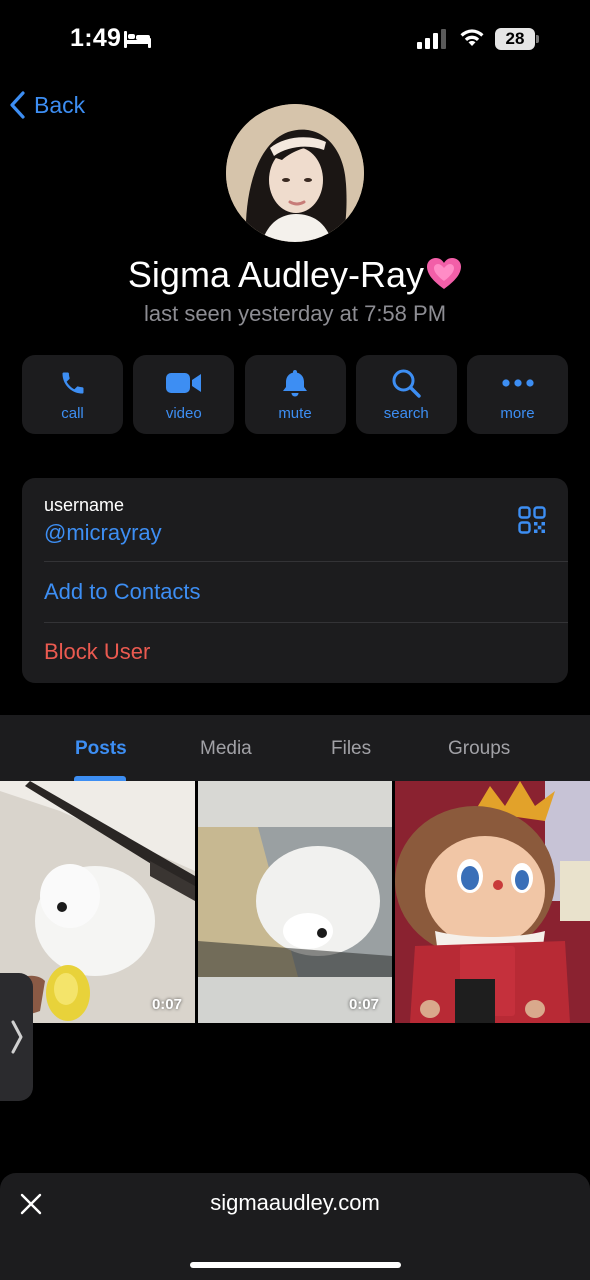 The height and width of the screenshot is (1280, 590). What do you see at coordinates (137, 41) in the screenshot?
I see `bed-icon` at bounding box center [137, 41].